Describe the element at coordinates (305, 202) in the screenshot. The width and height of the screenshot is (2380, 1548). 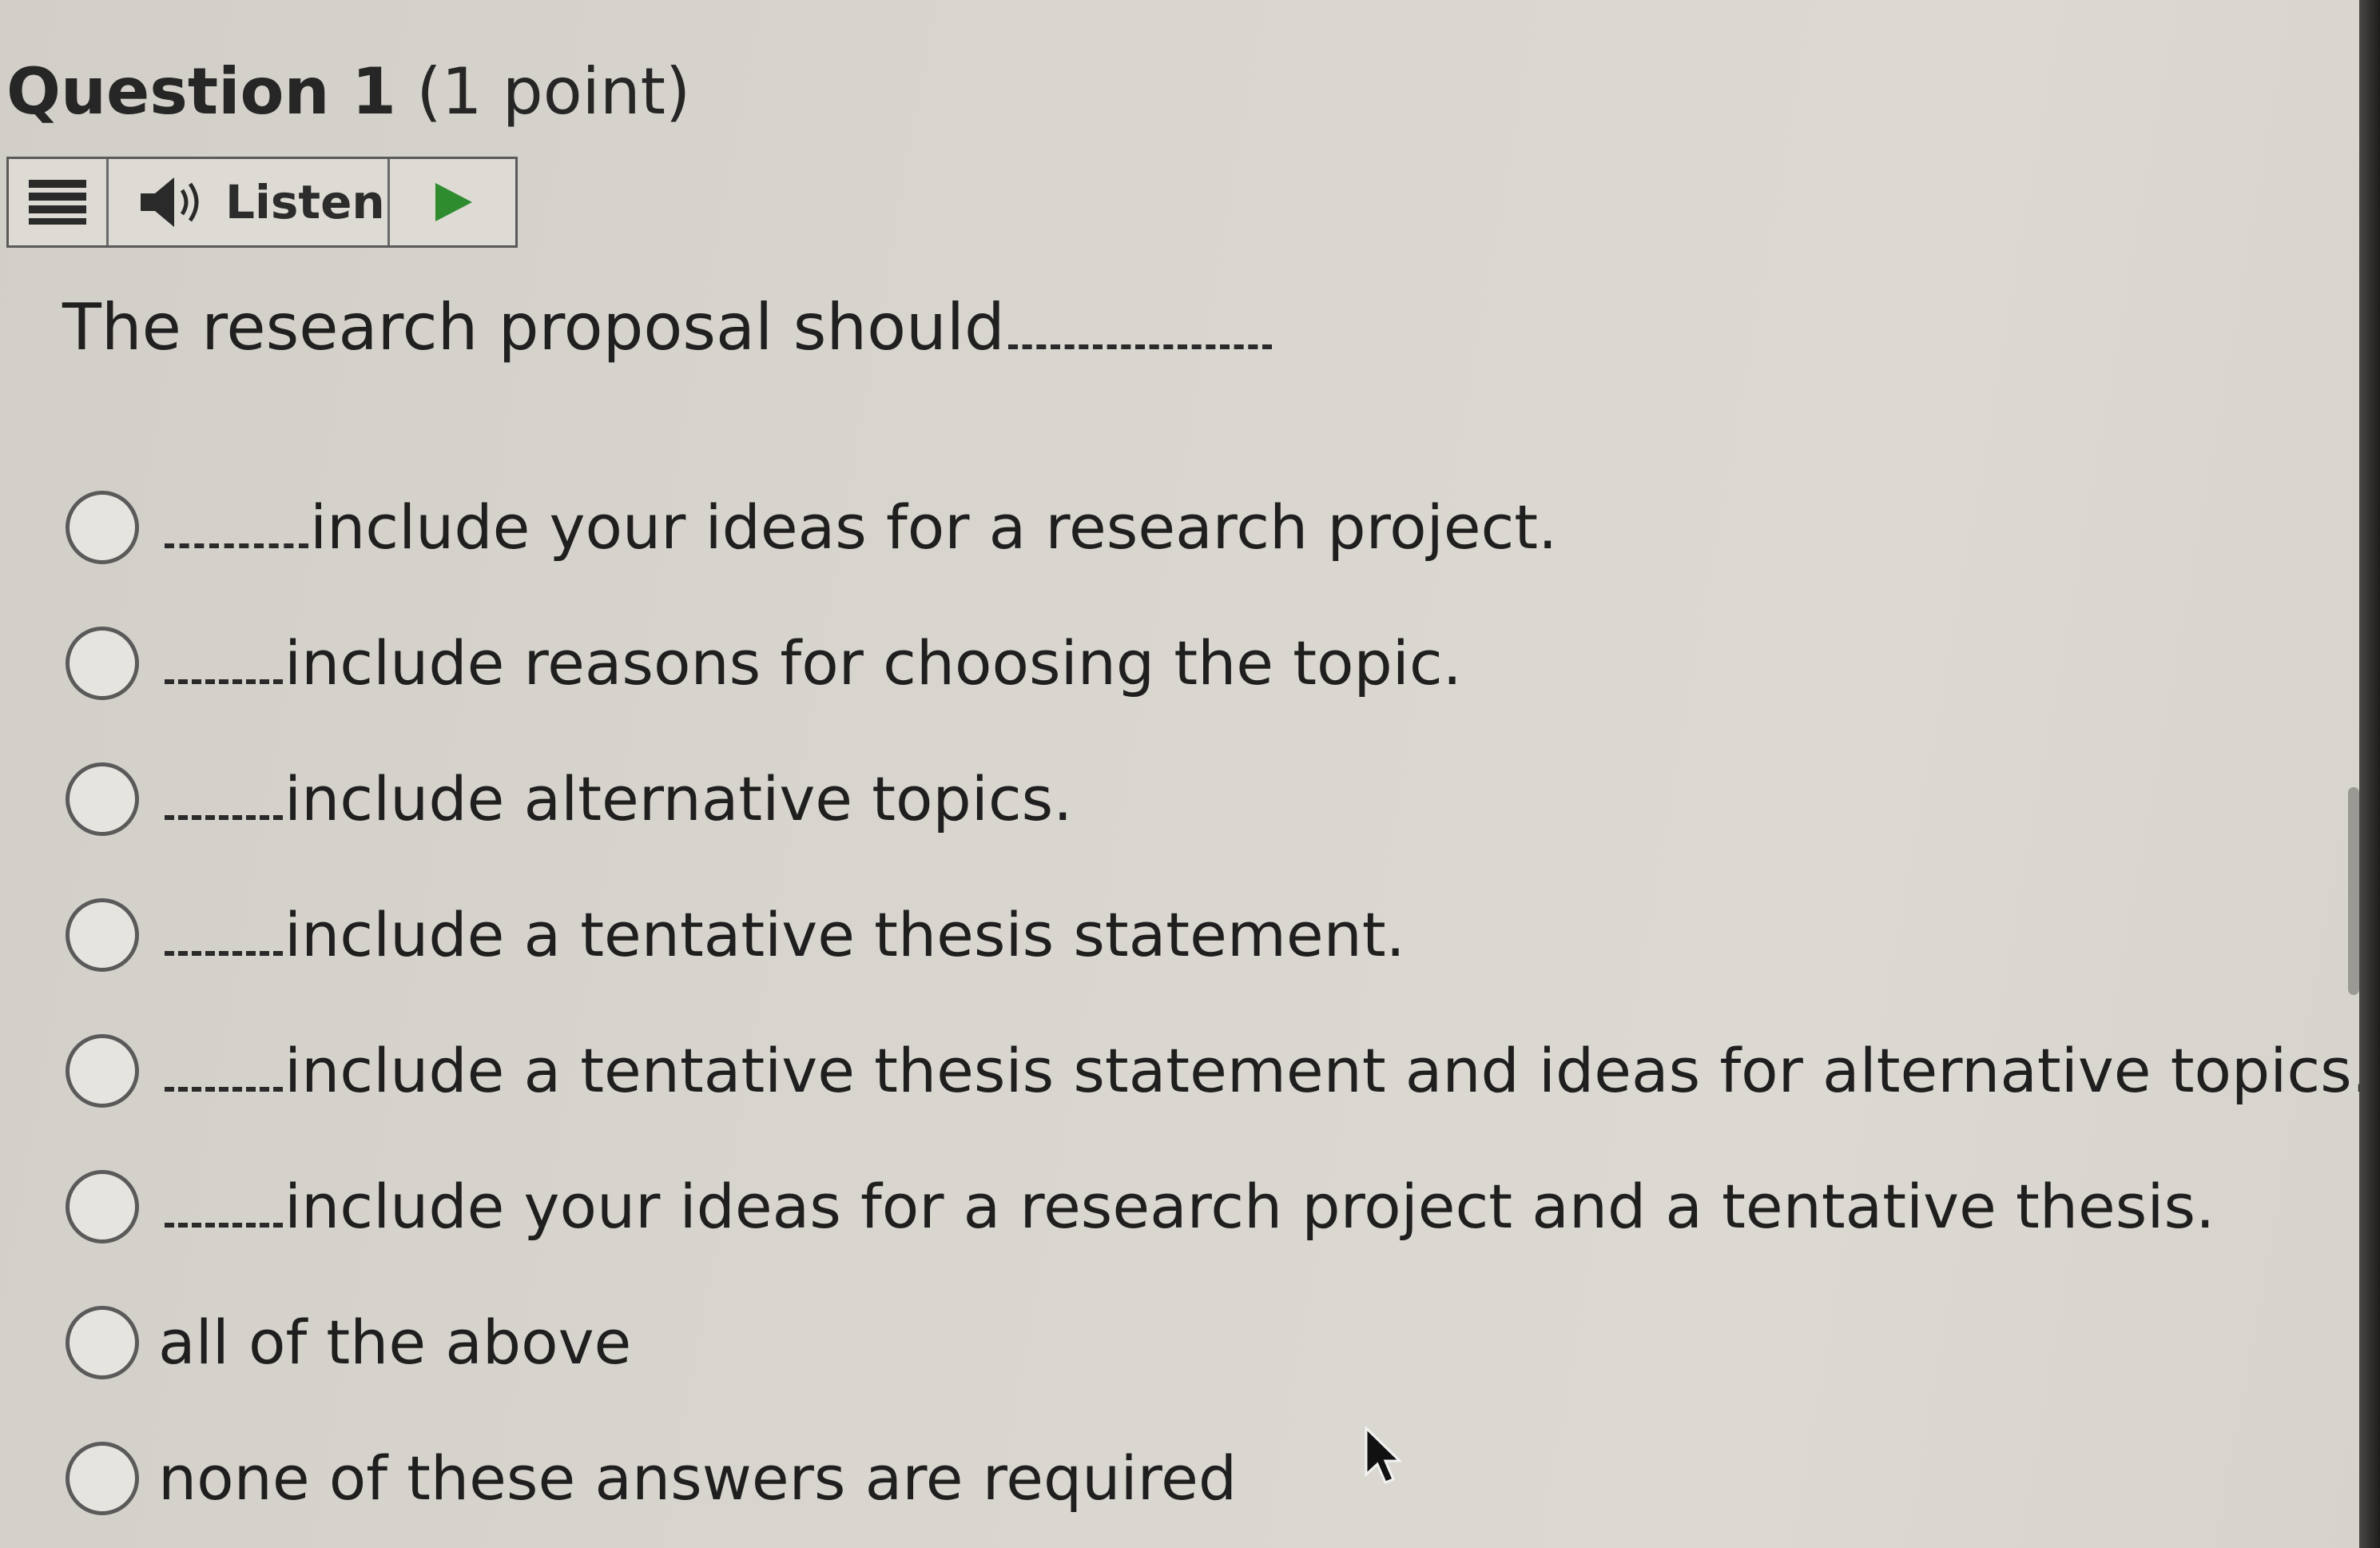
I see `listen-label: Listen` at that location.